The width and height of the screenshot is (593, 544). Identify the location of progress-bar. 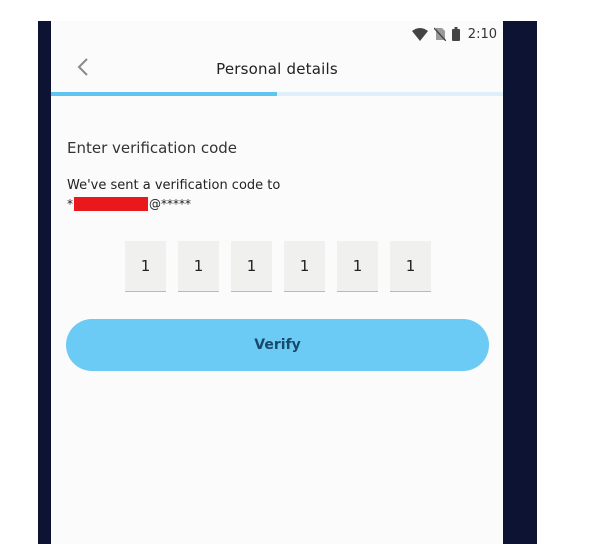
(277, 94).